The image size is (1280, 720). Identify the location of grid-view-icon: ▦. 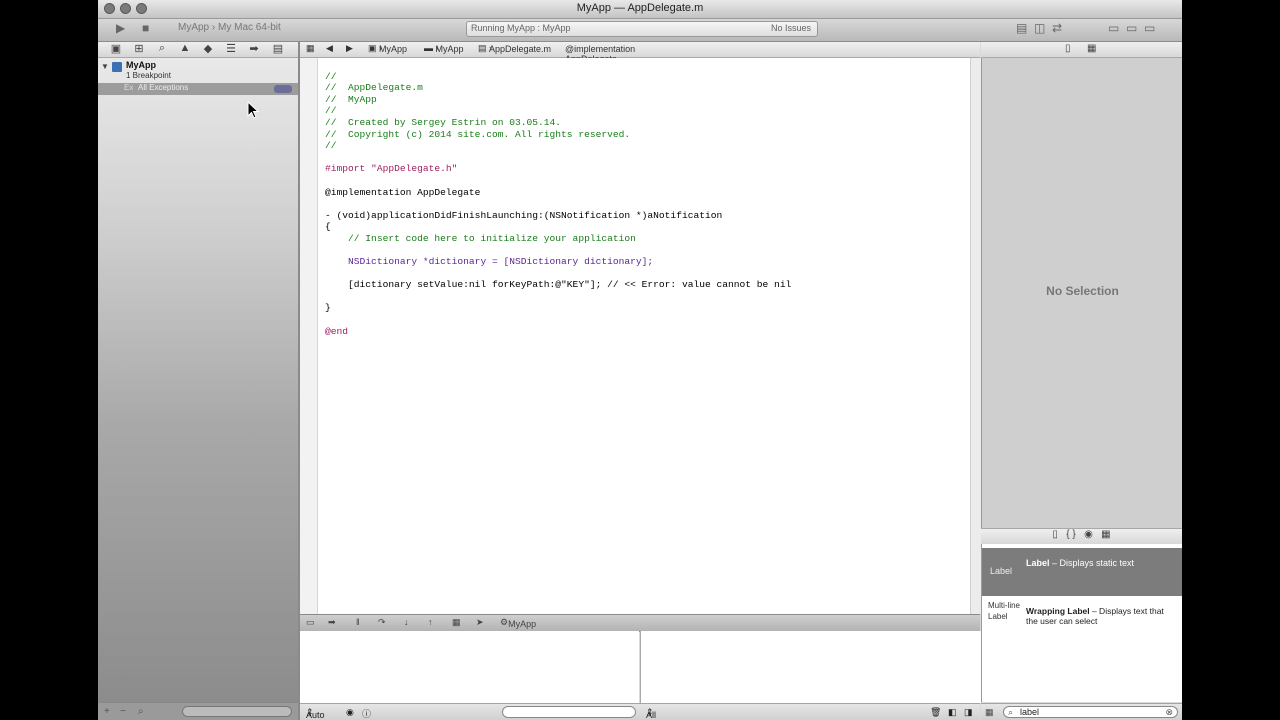
(989, 712).